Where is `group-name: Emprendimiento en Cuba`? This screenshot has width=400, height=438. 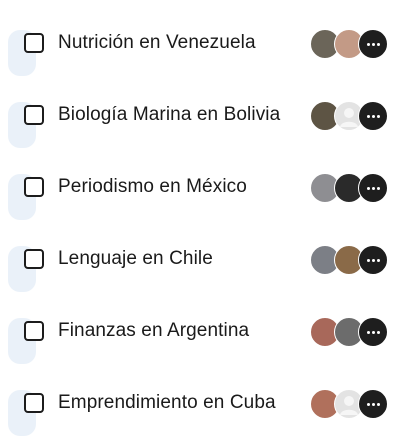 group-name: Emprendimiento en Cuba is located at coordinates (167, 402).